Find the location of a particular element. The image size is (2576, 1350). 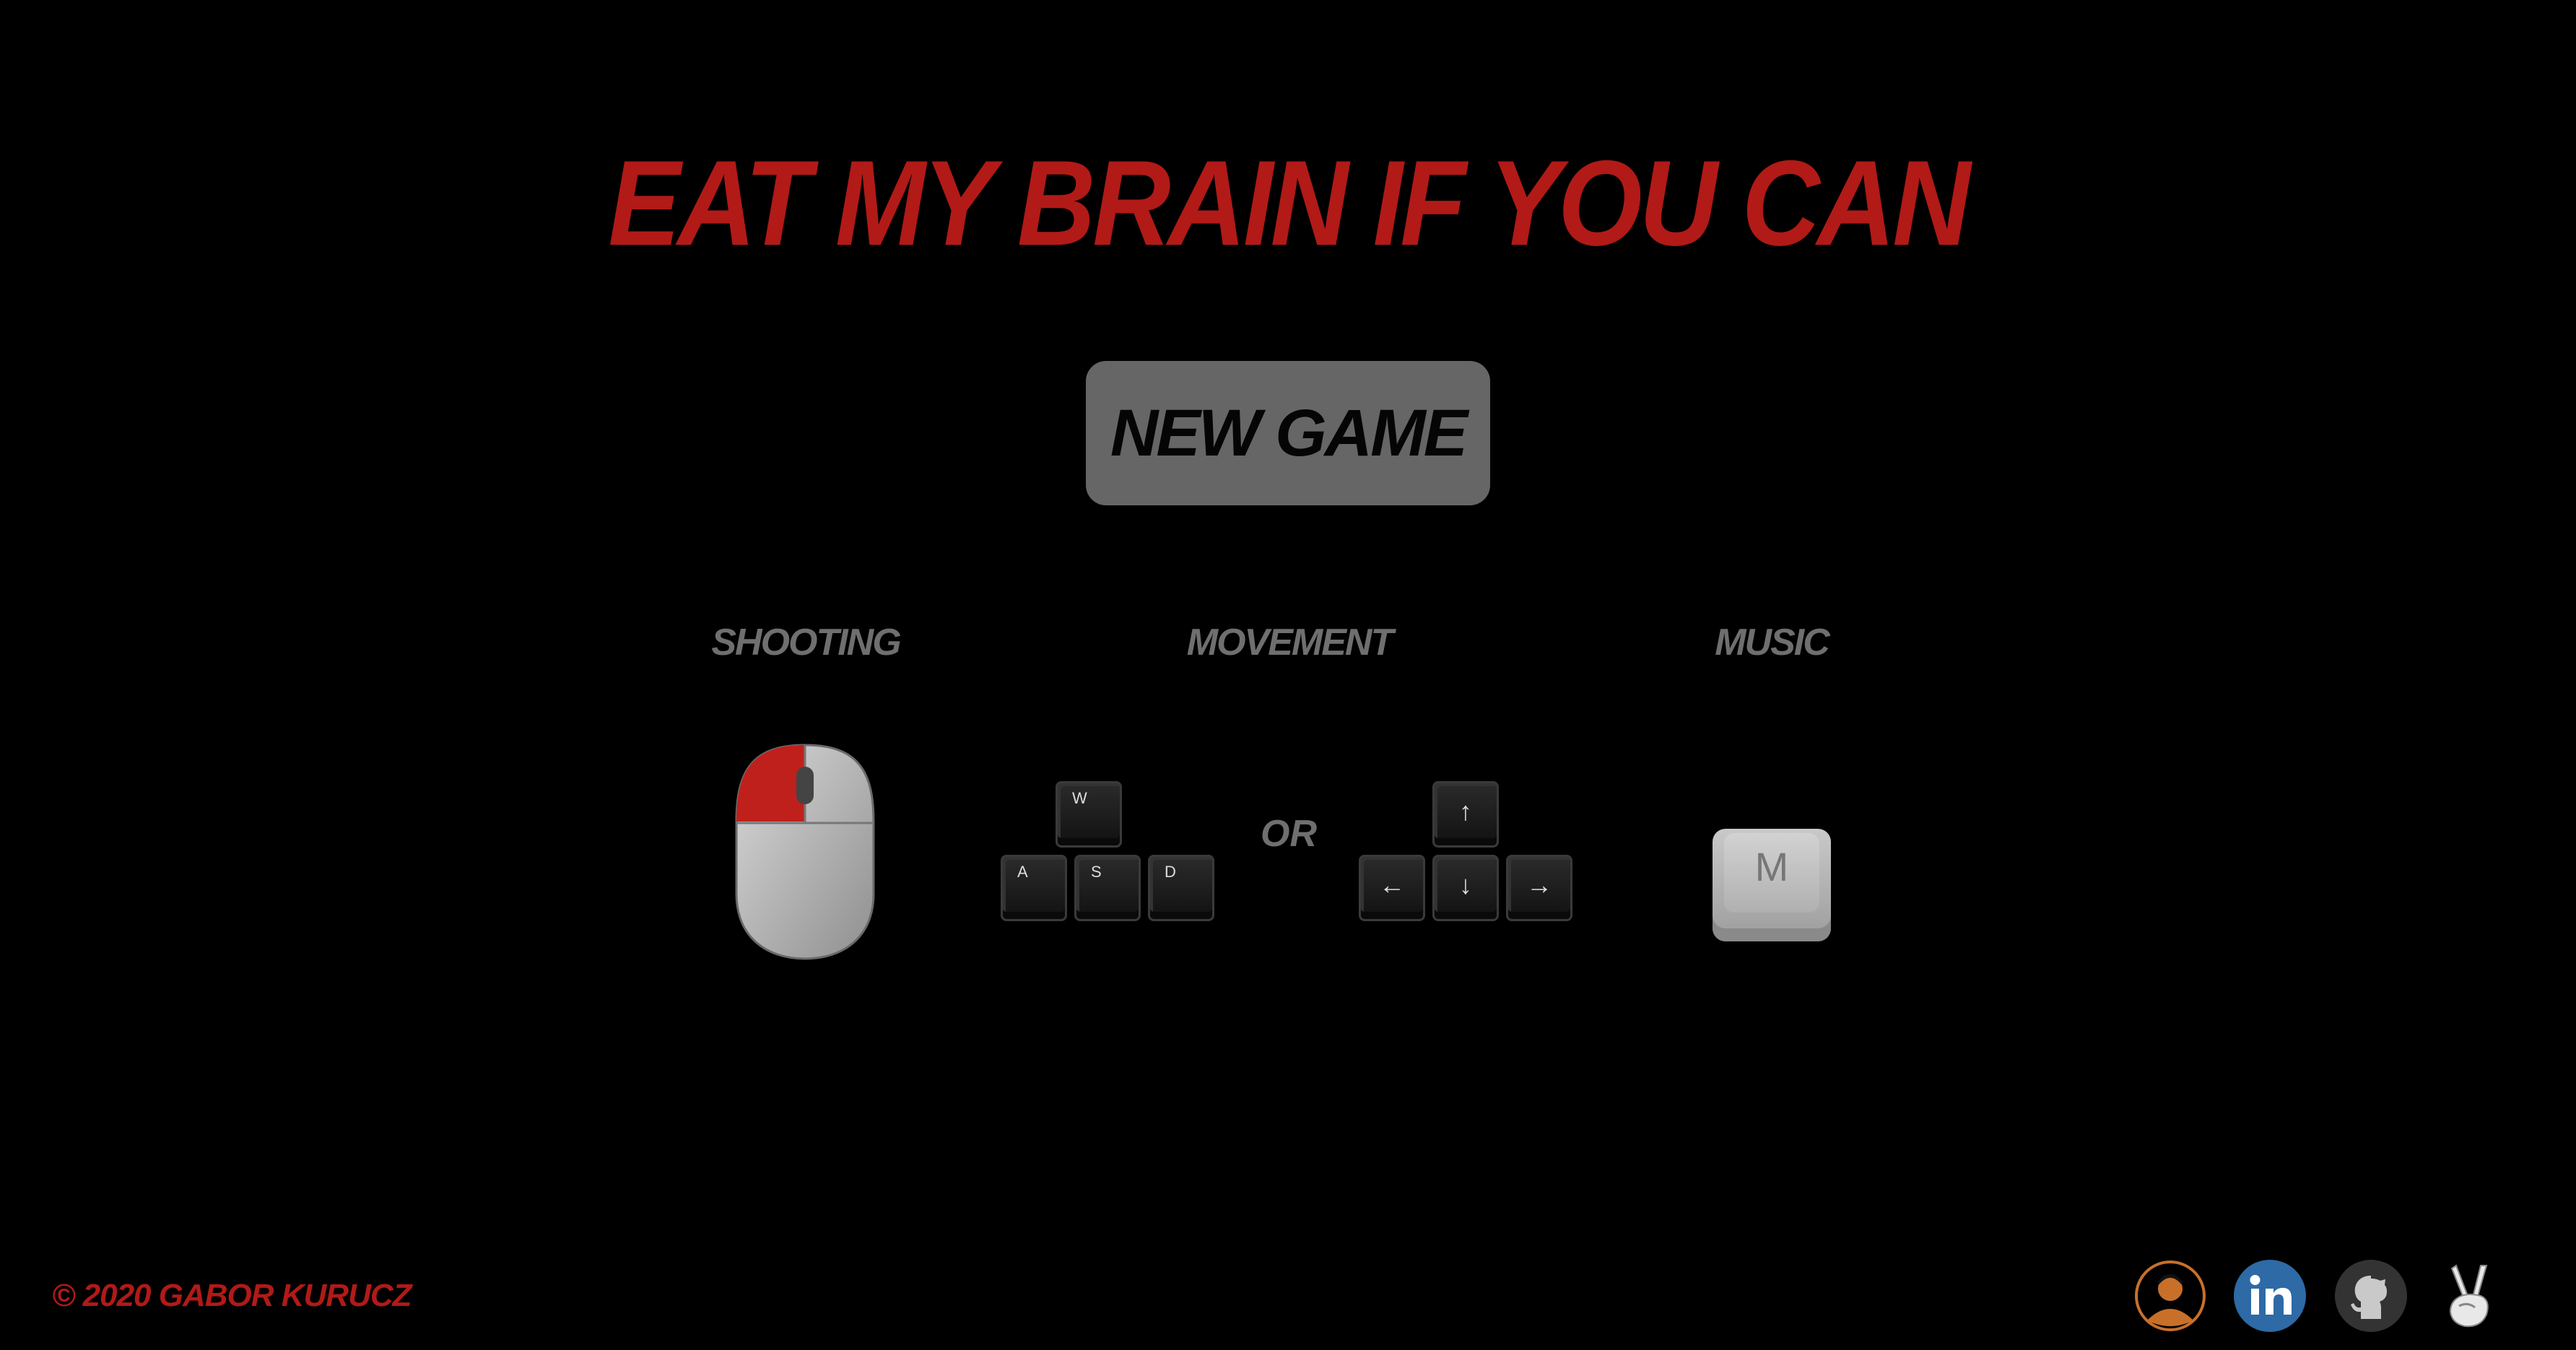

key-a: A is located at coordinates (1034, 888).